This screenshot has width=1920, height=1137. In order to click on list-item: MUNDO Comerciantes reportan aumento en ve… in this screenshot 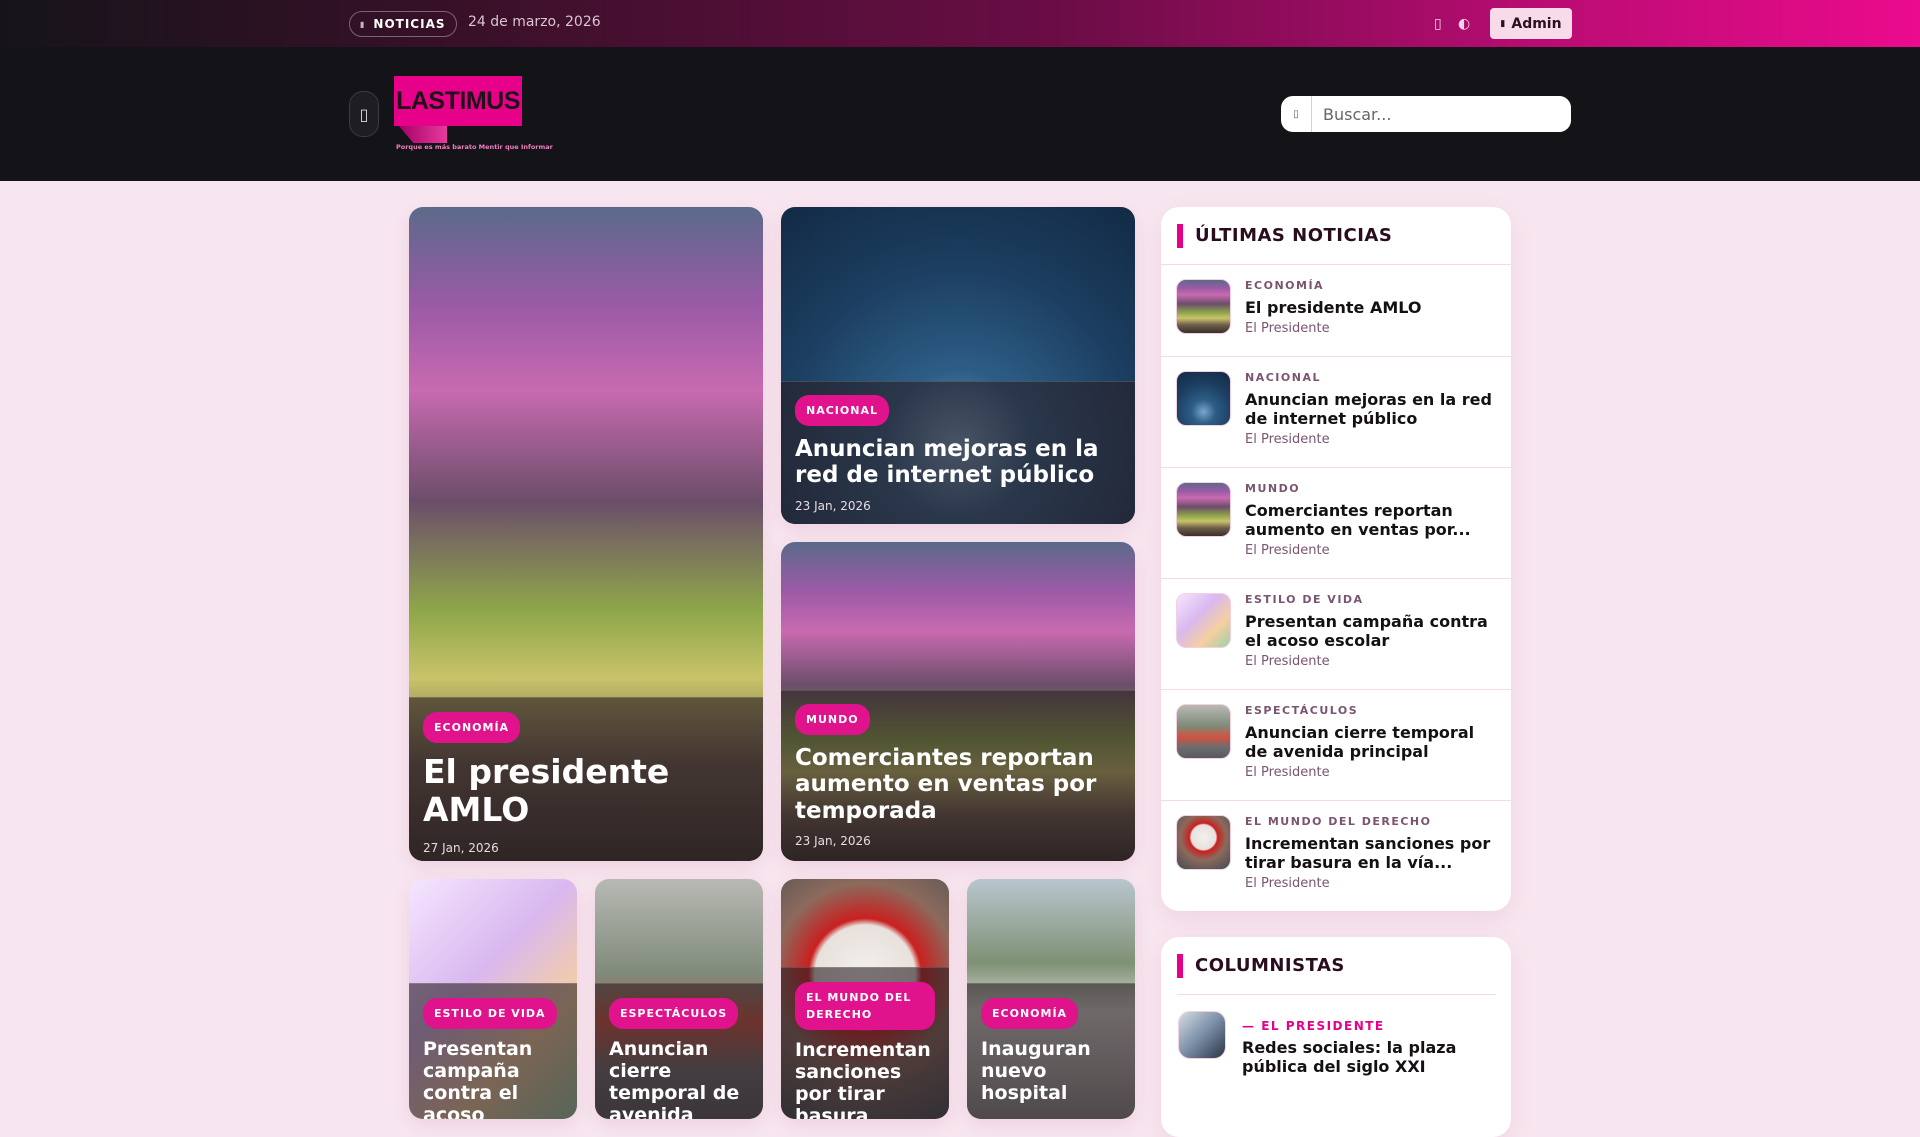, I will do `click(1336, 522)`.